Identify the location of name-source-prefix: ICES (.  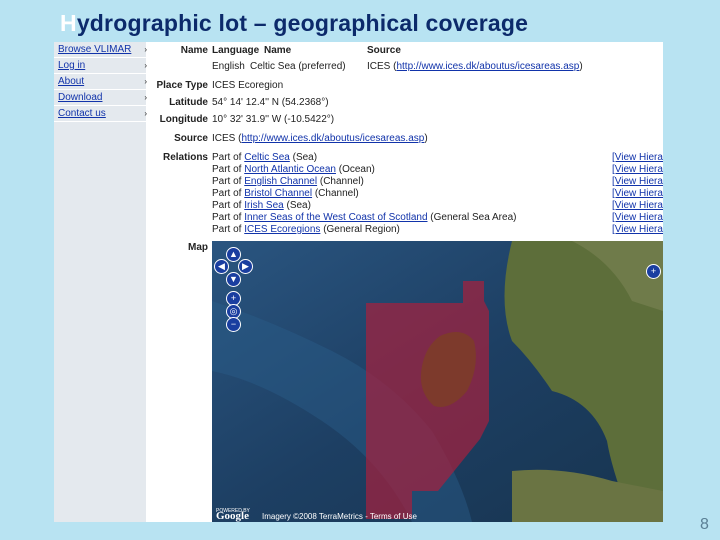
(382, 66).